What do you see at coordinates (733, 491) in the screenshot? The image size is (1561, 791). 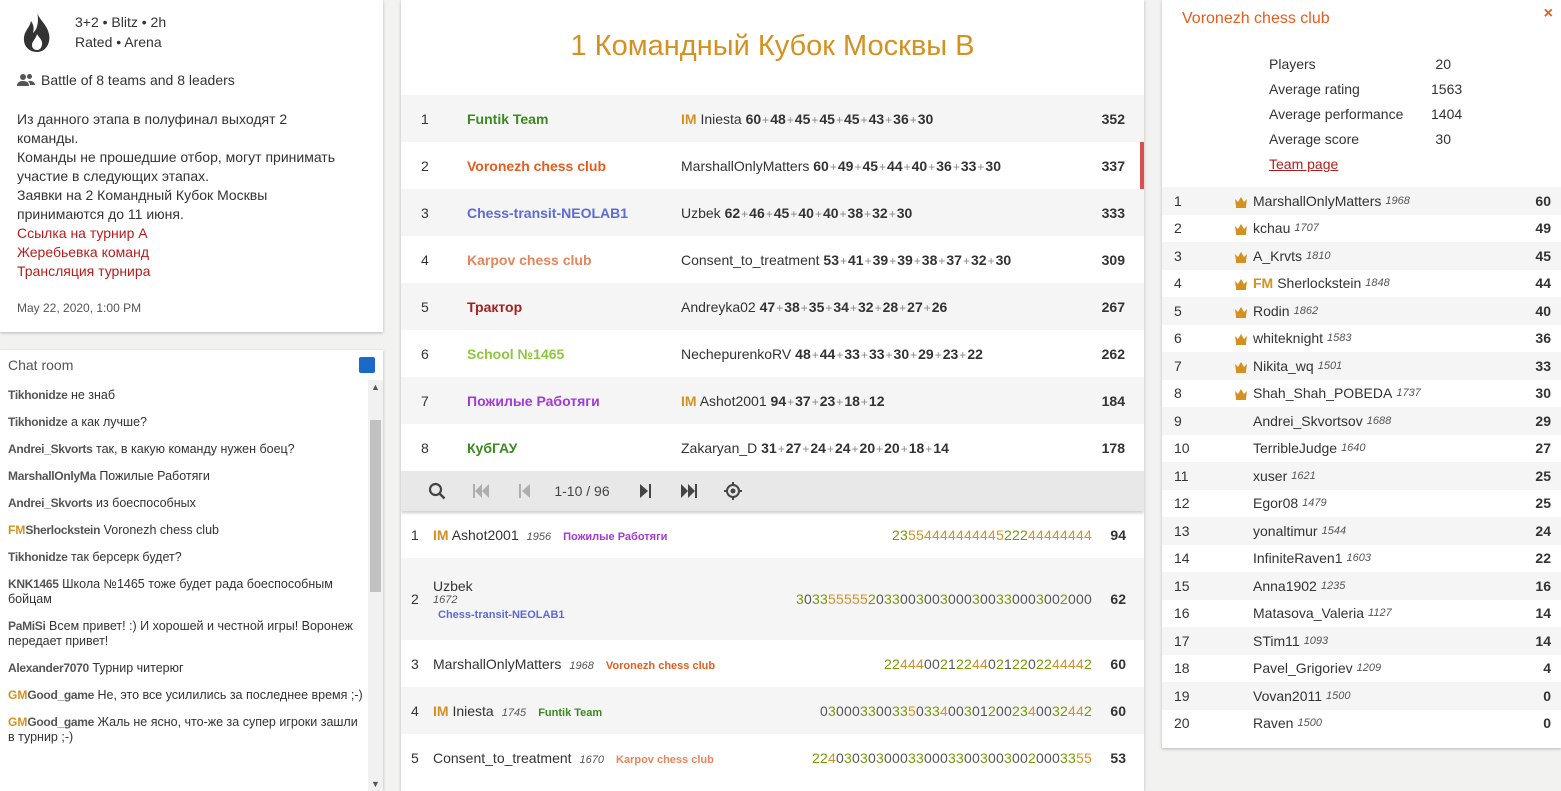 I see `my-position-button` at bounding box center [733, 491].